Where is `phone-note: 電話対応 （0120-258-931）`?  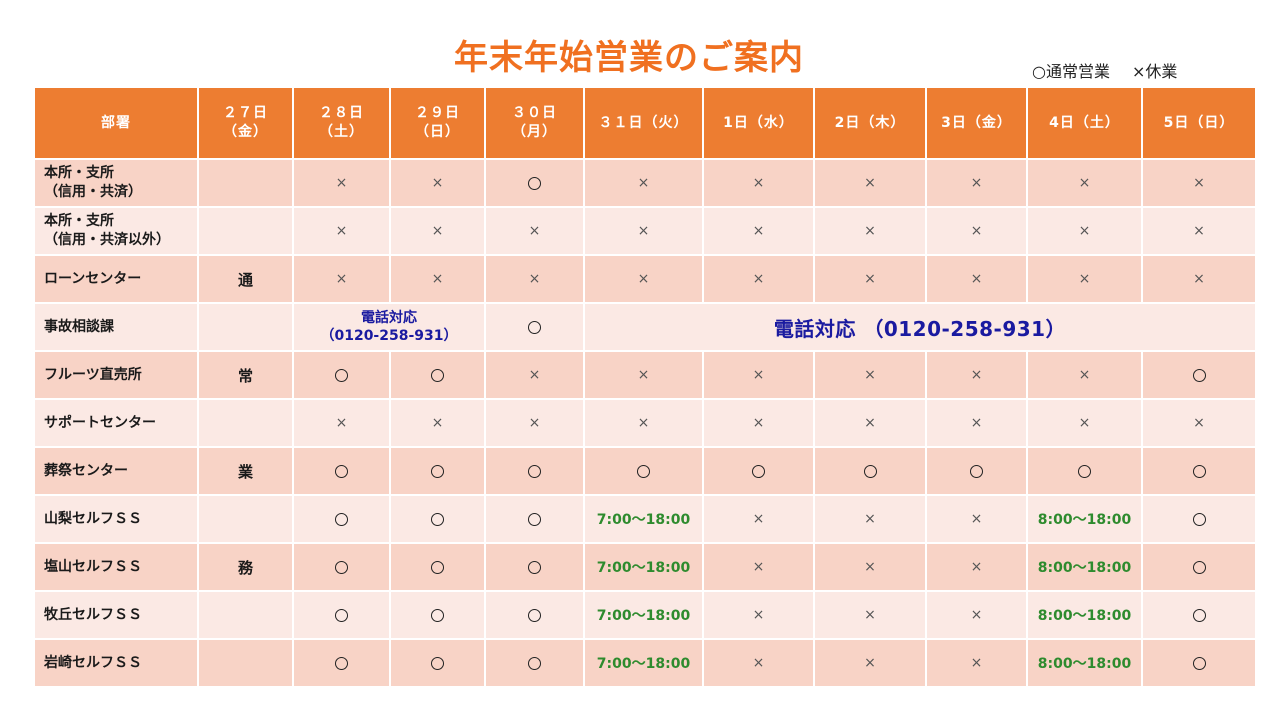 phone-note: 電話対応 （0120-258-931） is located at coordinates (389, 327).